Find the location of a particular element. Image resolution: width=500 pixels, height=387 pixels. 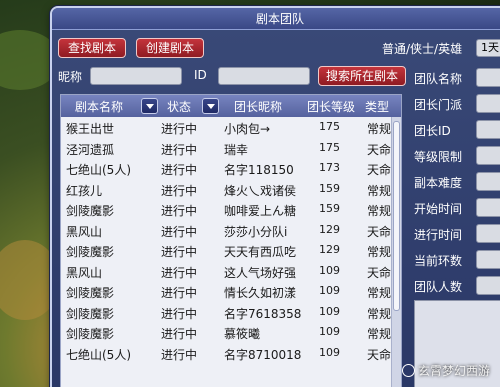

difficulty-label: 普通/侠士/英雄 is located at coordinates (422, 49).